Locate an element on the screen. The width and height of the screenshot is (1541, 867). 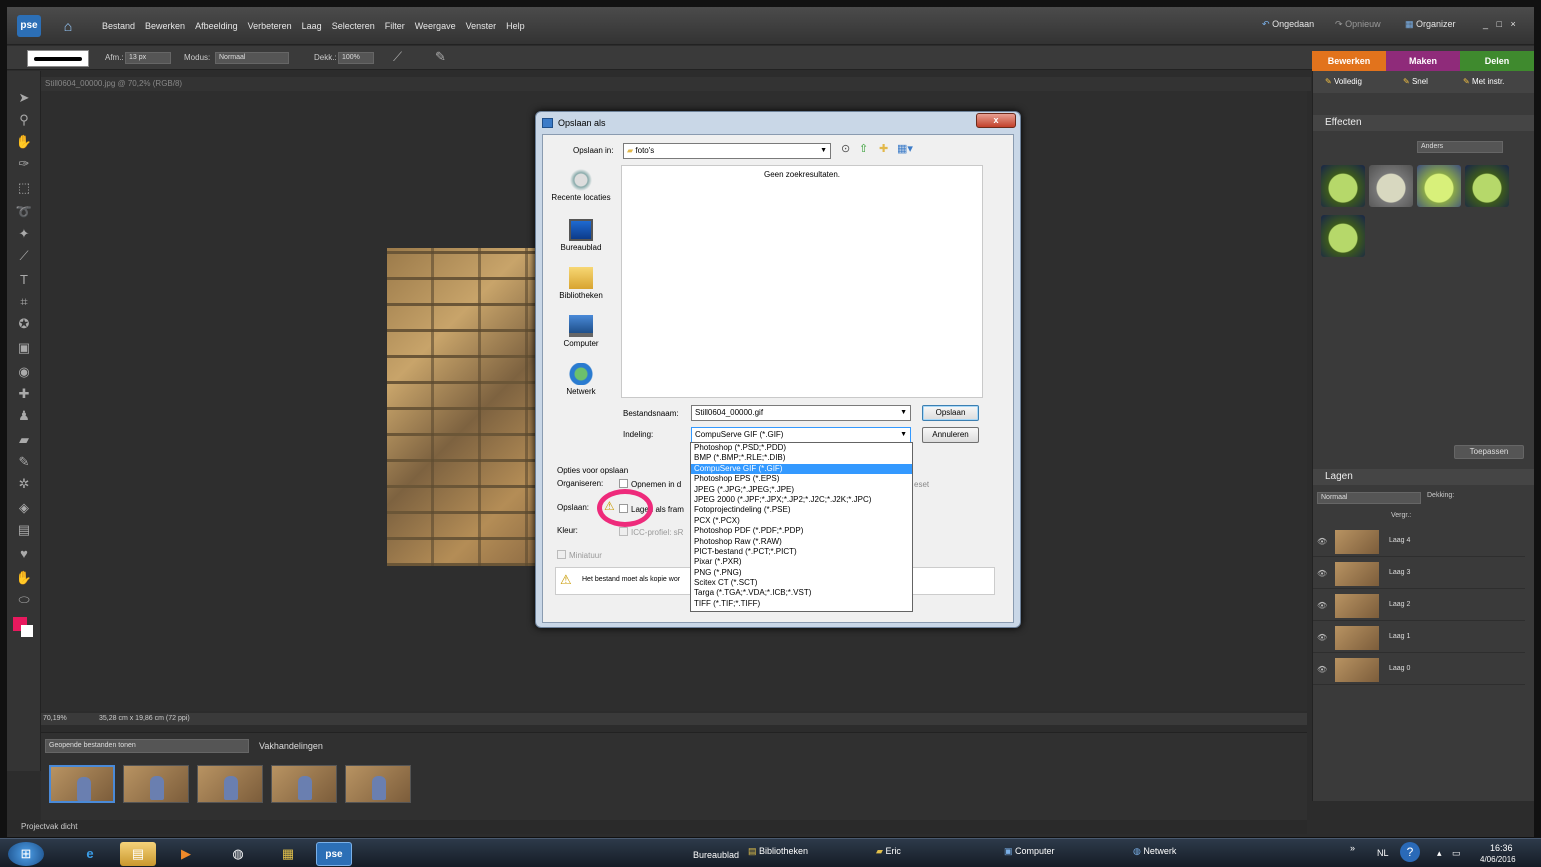
menu-help: Help is located at coordinates (515, 26).